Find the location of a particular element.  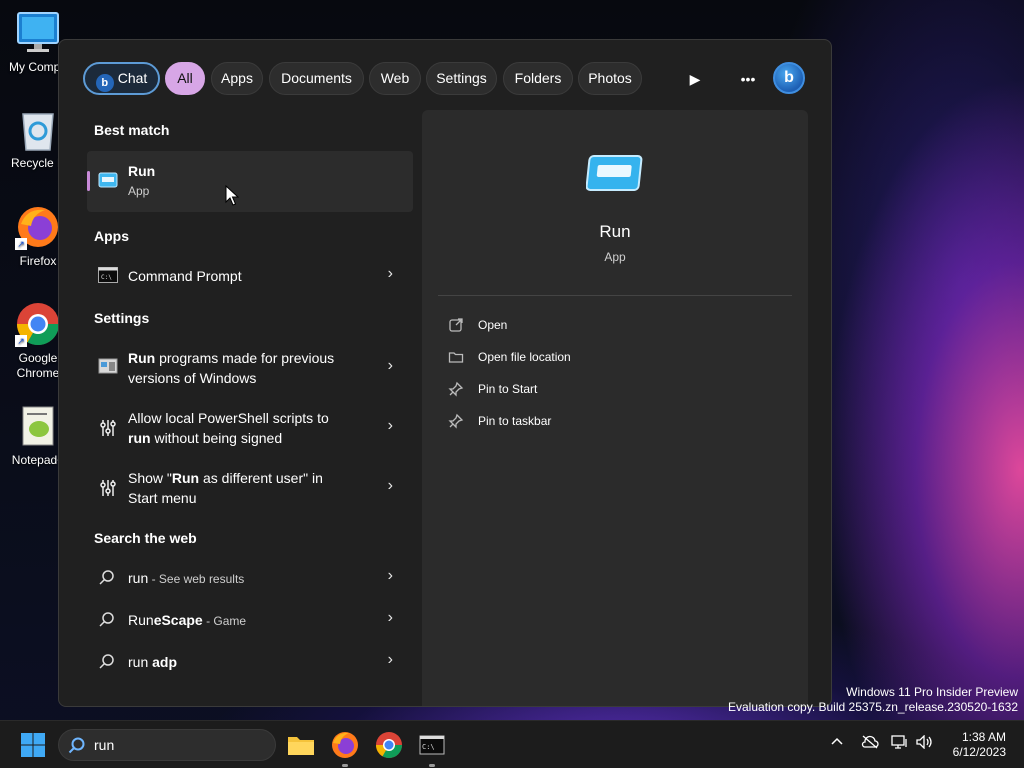

web-sep: - is located at coordinates (208, 621).